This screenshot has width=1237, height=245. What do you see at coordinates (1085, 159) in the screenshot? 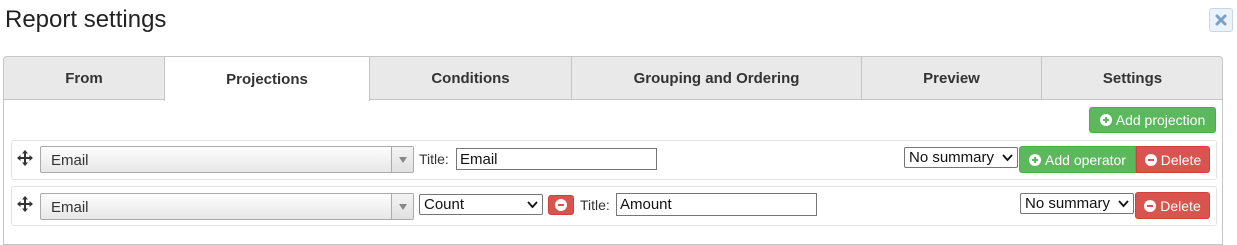
I see `add-operator-label: Add operator` at bounding box center [1085, 159].